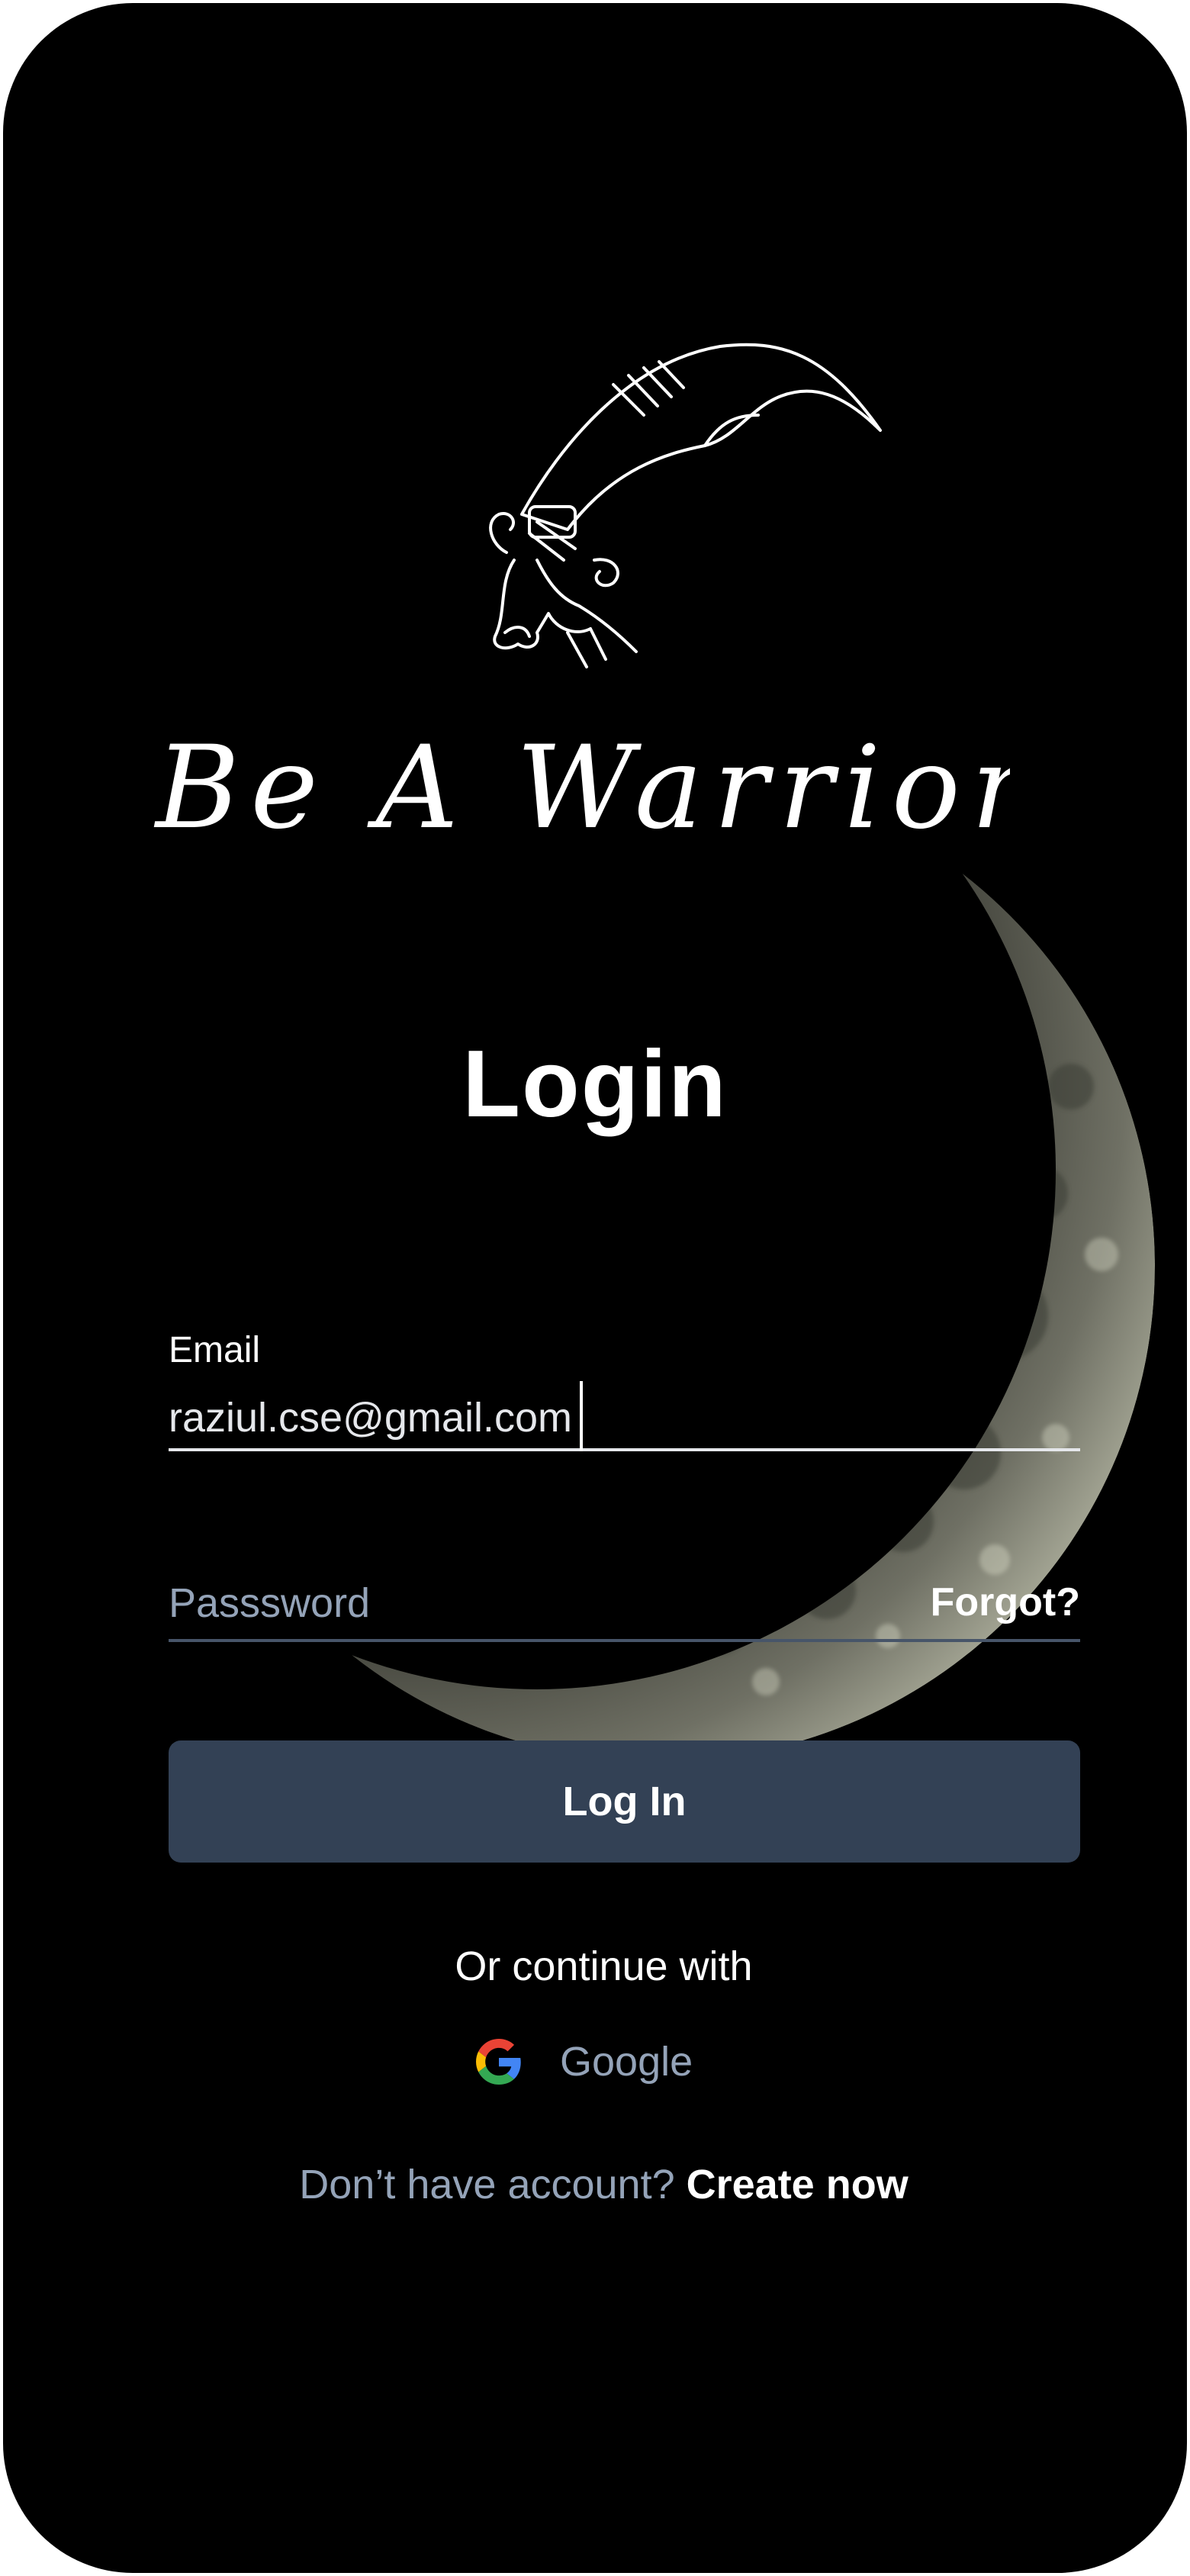 The image size is (1190, 2576). What do you see at coordinates (685, 505) in the screenshot?
I see `sword-icon` at bounding box center [685, 505].